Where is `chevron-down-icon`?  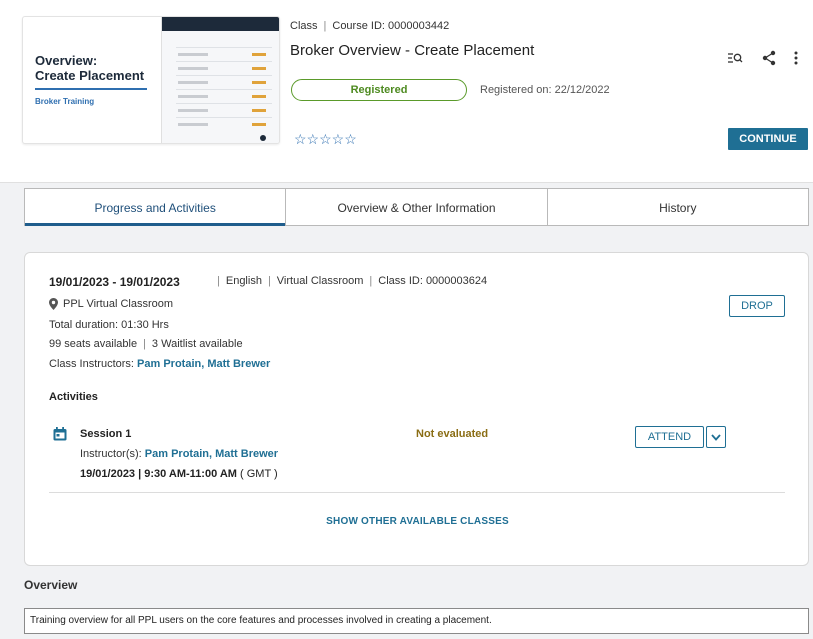 chevron-down-icon is located at coordinates (716, 437).